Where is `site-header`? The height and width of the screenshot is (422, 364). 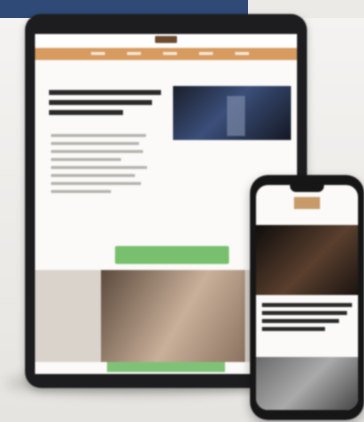 site-header is located at coordinates (166, 40).